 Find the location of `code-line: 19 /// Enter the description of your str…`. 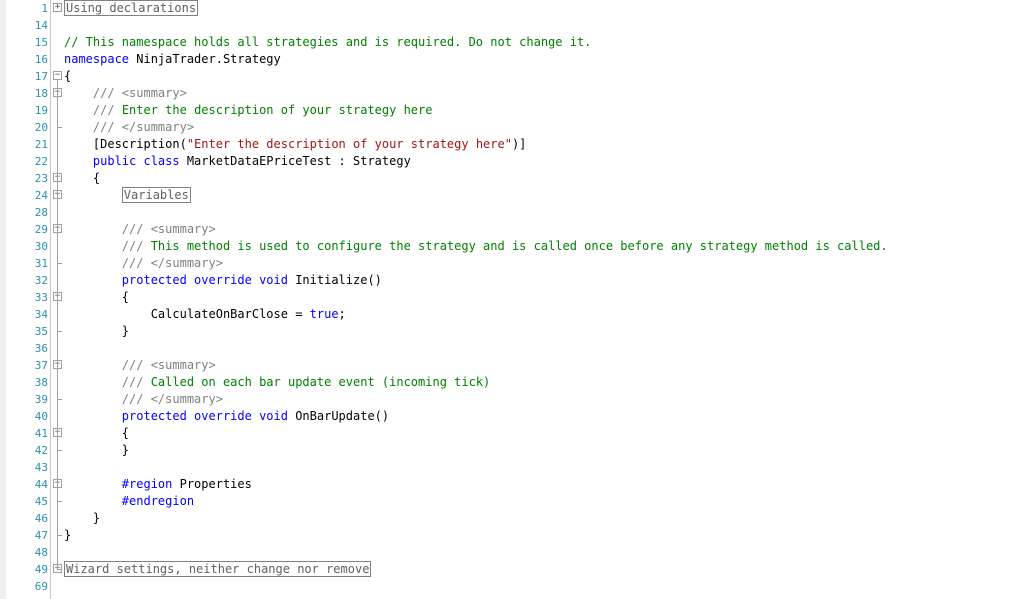

code-line: 19 /// Enter the description of your str… is located at coordinates (518, 110).